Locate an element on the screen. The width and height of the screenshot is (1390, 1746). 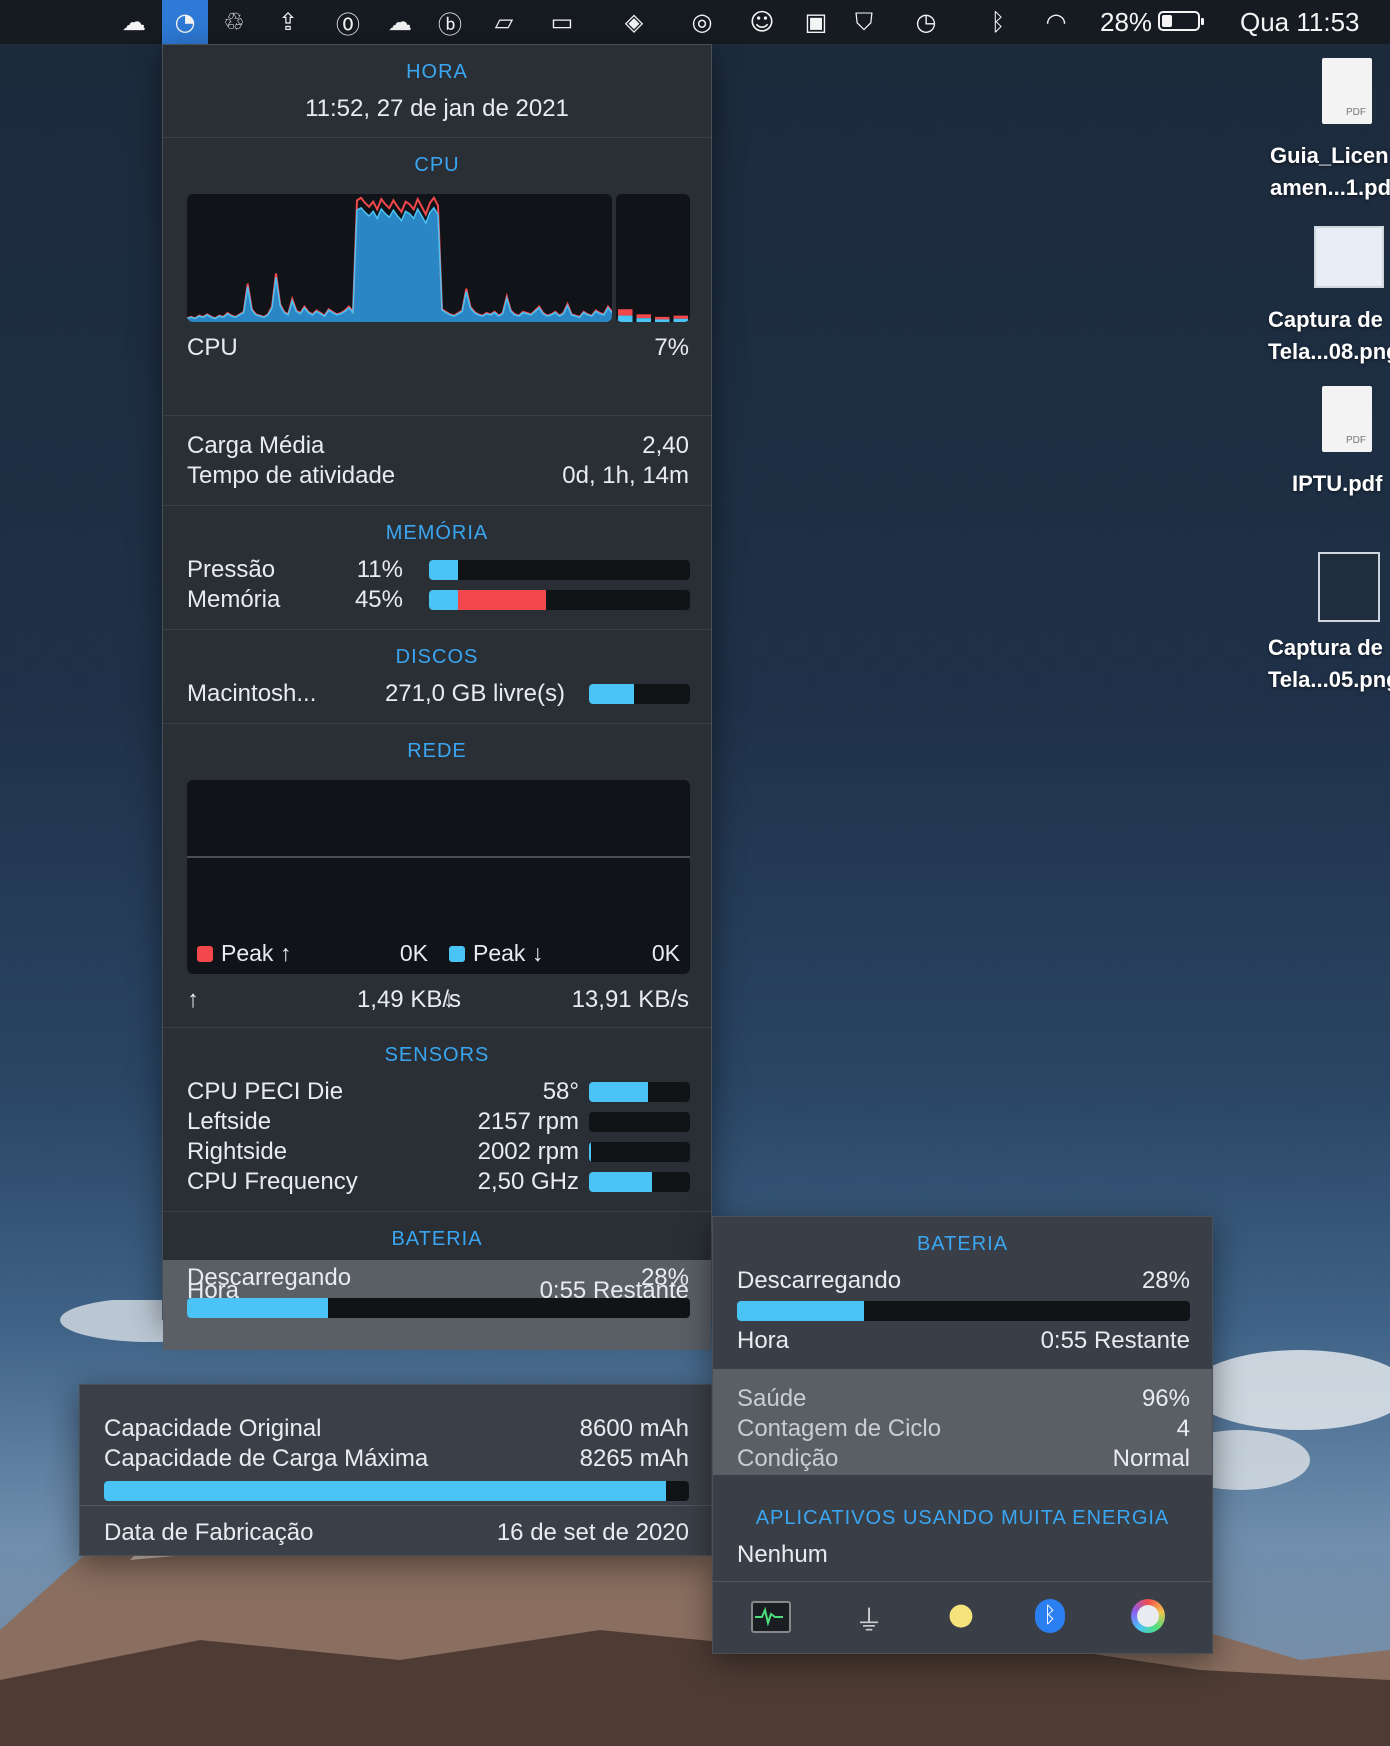
display-icon: ▭ is located at coordinates (562, 22).